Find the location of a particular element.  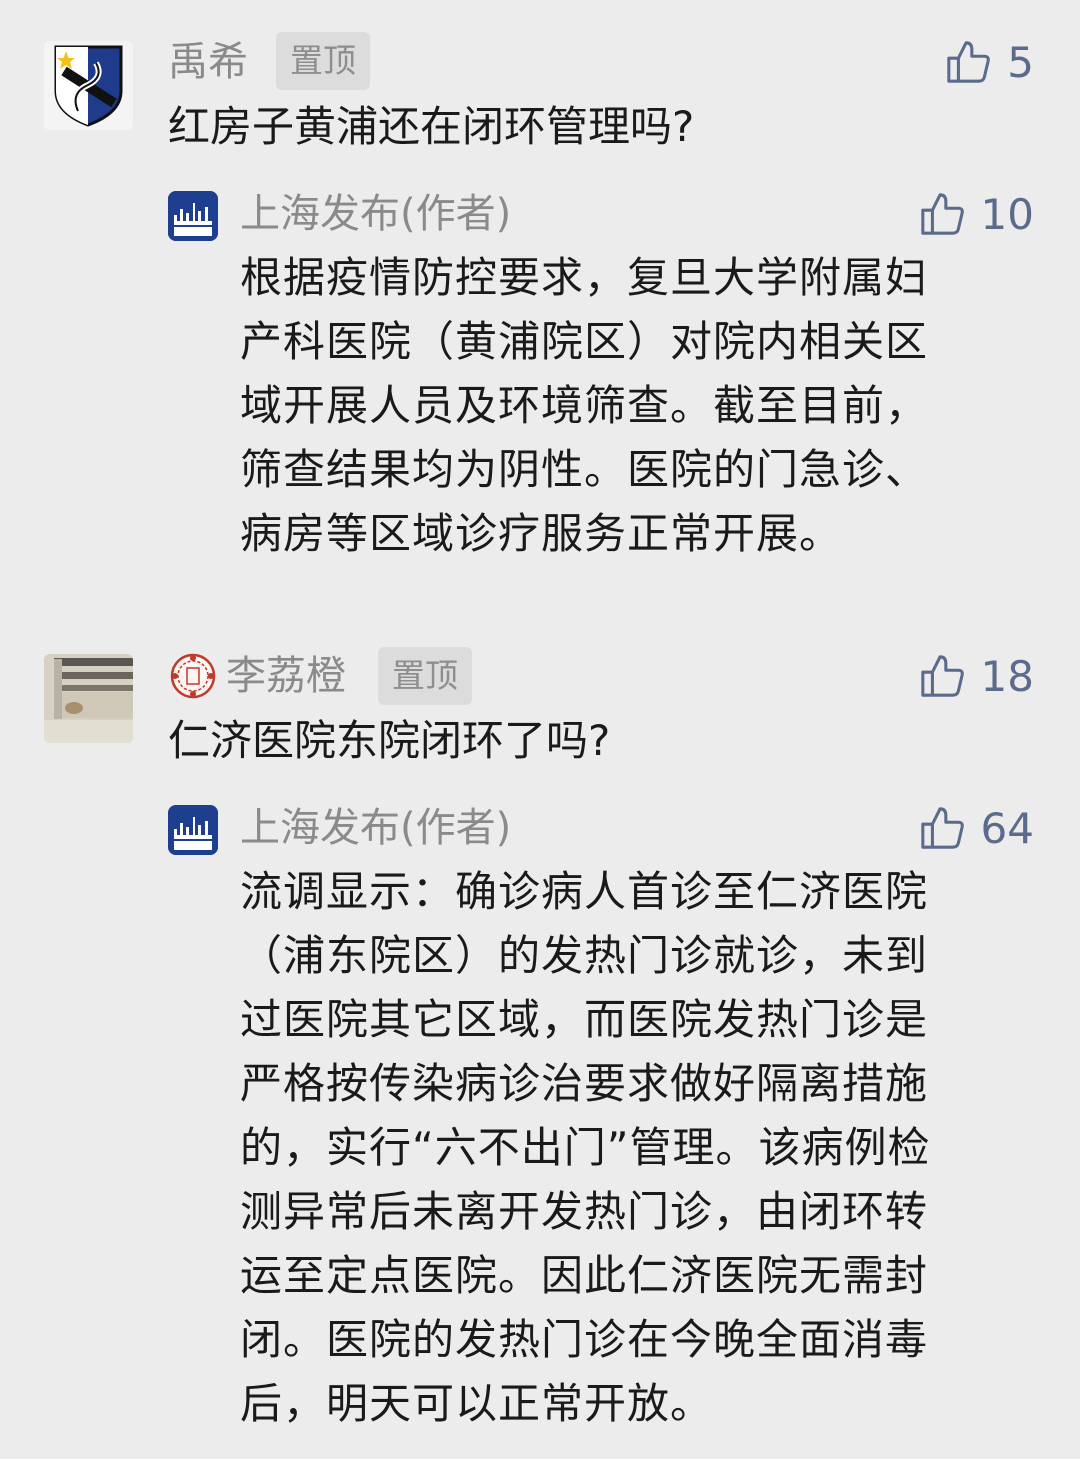

reply-line: 严格按传染病诊治要求做好隔离措施 is located at coordinates (584, 1083).